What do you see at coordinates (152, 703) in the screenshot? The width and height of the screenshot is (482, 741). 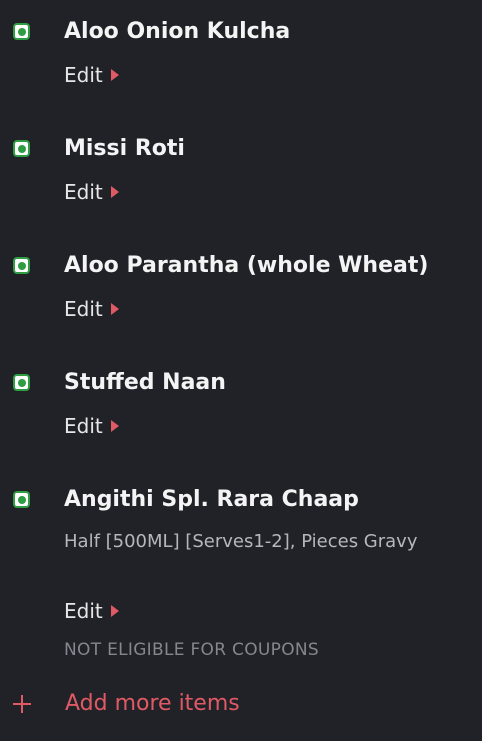 I see `add-more-items-label: Add more items` at bounding box center [152, 703].